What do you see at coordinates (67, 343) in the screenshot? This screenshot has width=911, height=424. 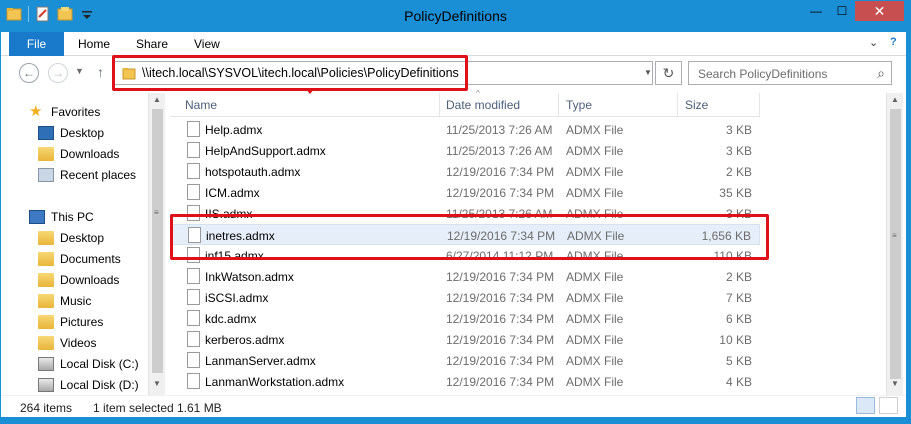 I see `nav-pc-videos: Videos` at bounding box center [67, 343].